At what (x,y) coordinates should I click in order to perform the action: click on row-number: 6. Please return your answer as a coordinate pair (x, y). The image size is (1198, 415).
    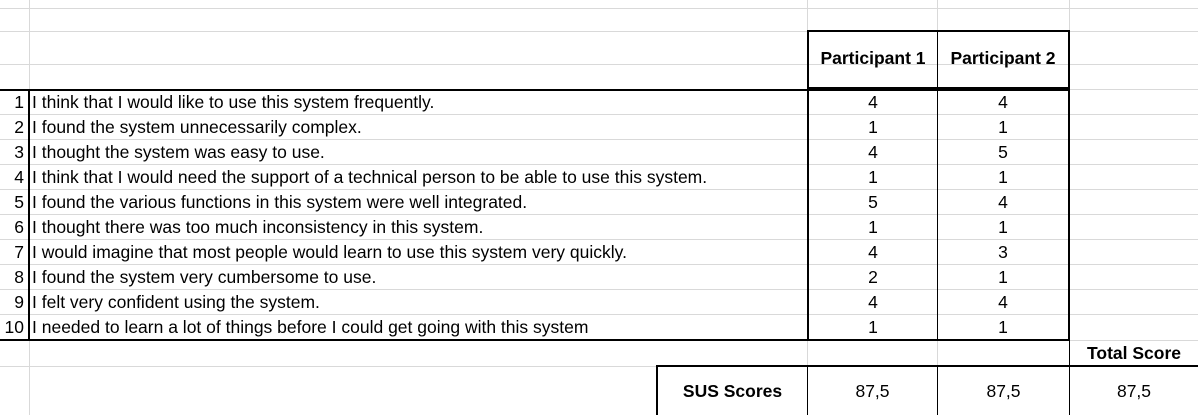
    Looking at the image, I should click on (12, 227).